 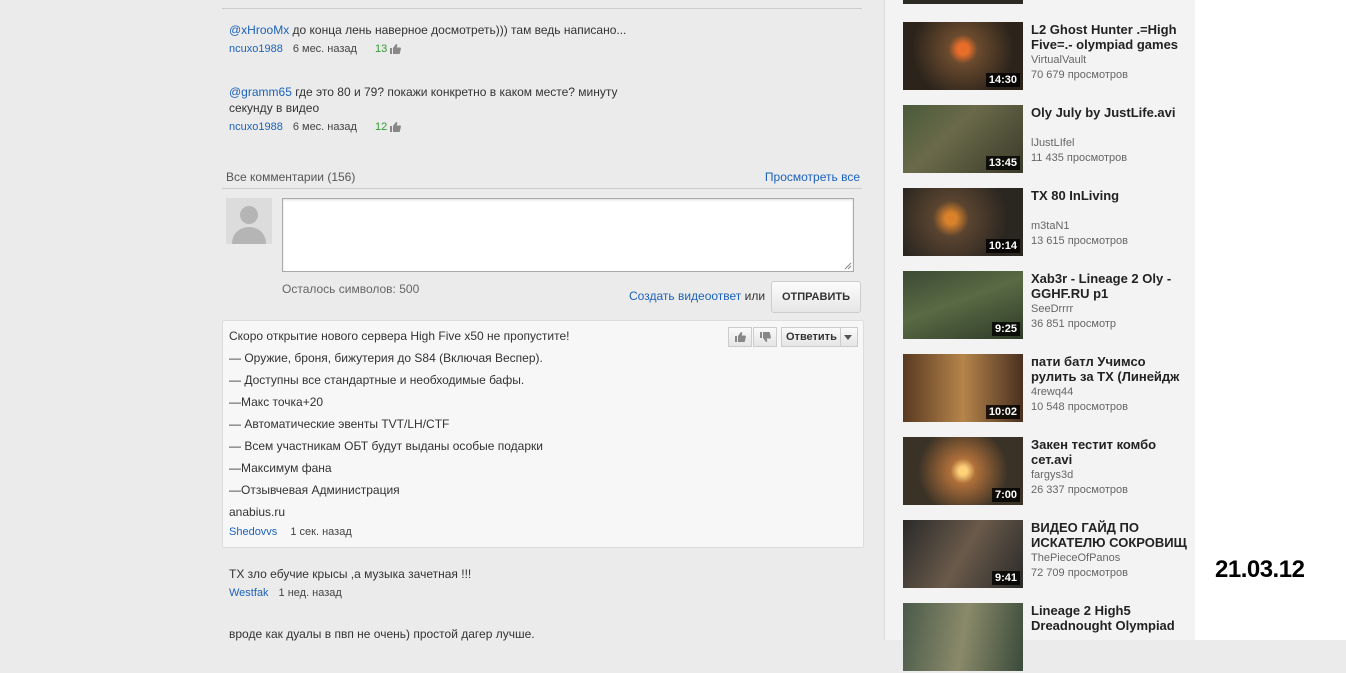 I want to click on video-title: TX 80 InLiving, so click(x=1111, y=195).